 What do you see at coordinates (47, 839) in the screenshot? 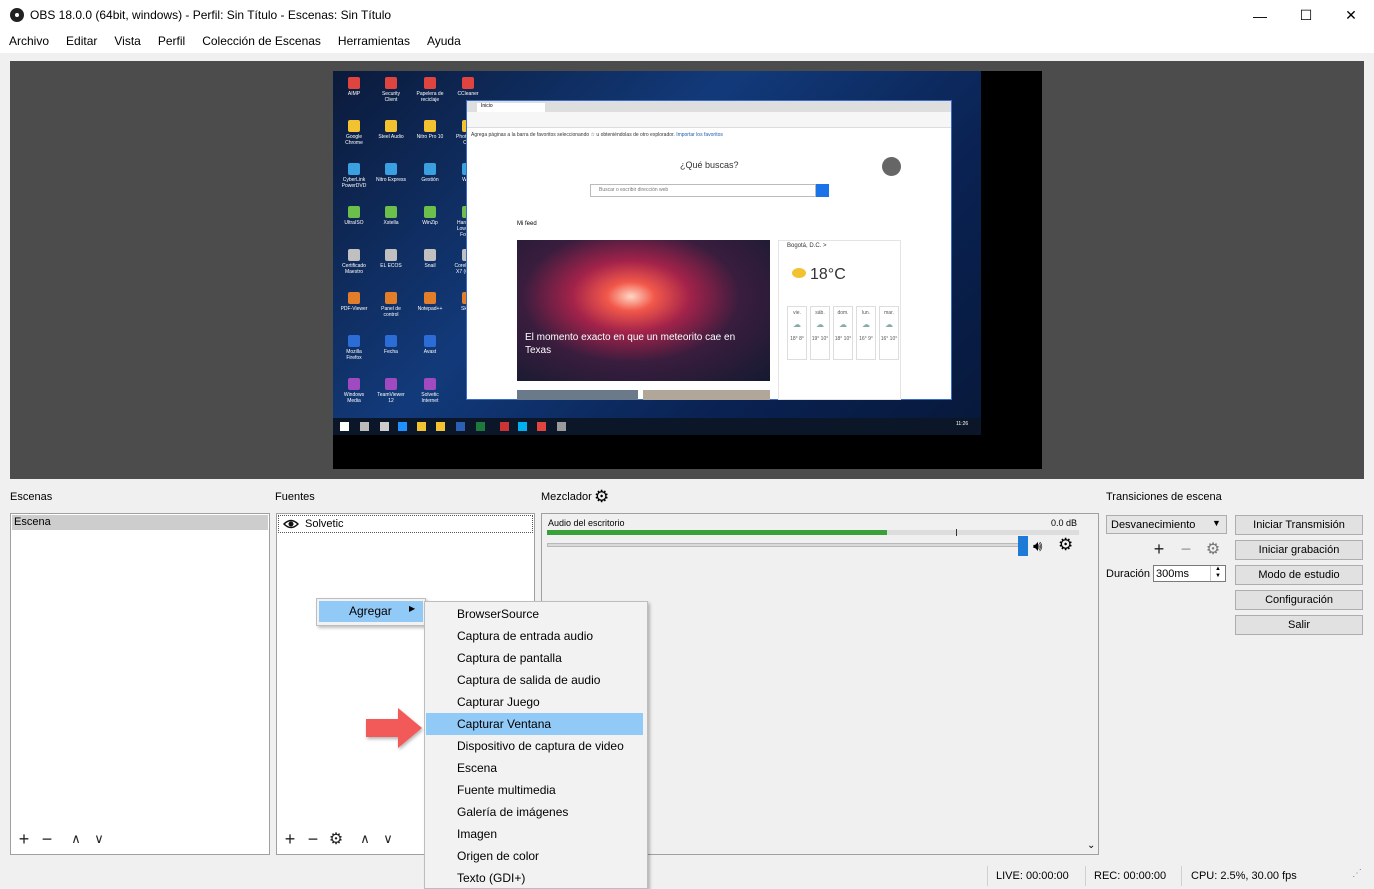
I see `remove-scene-button: −` at bounding box center [47, 839].